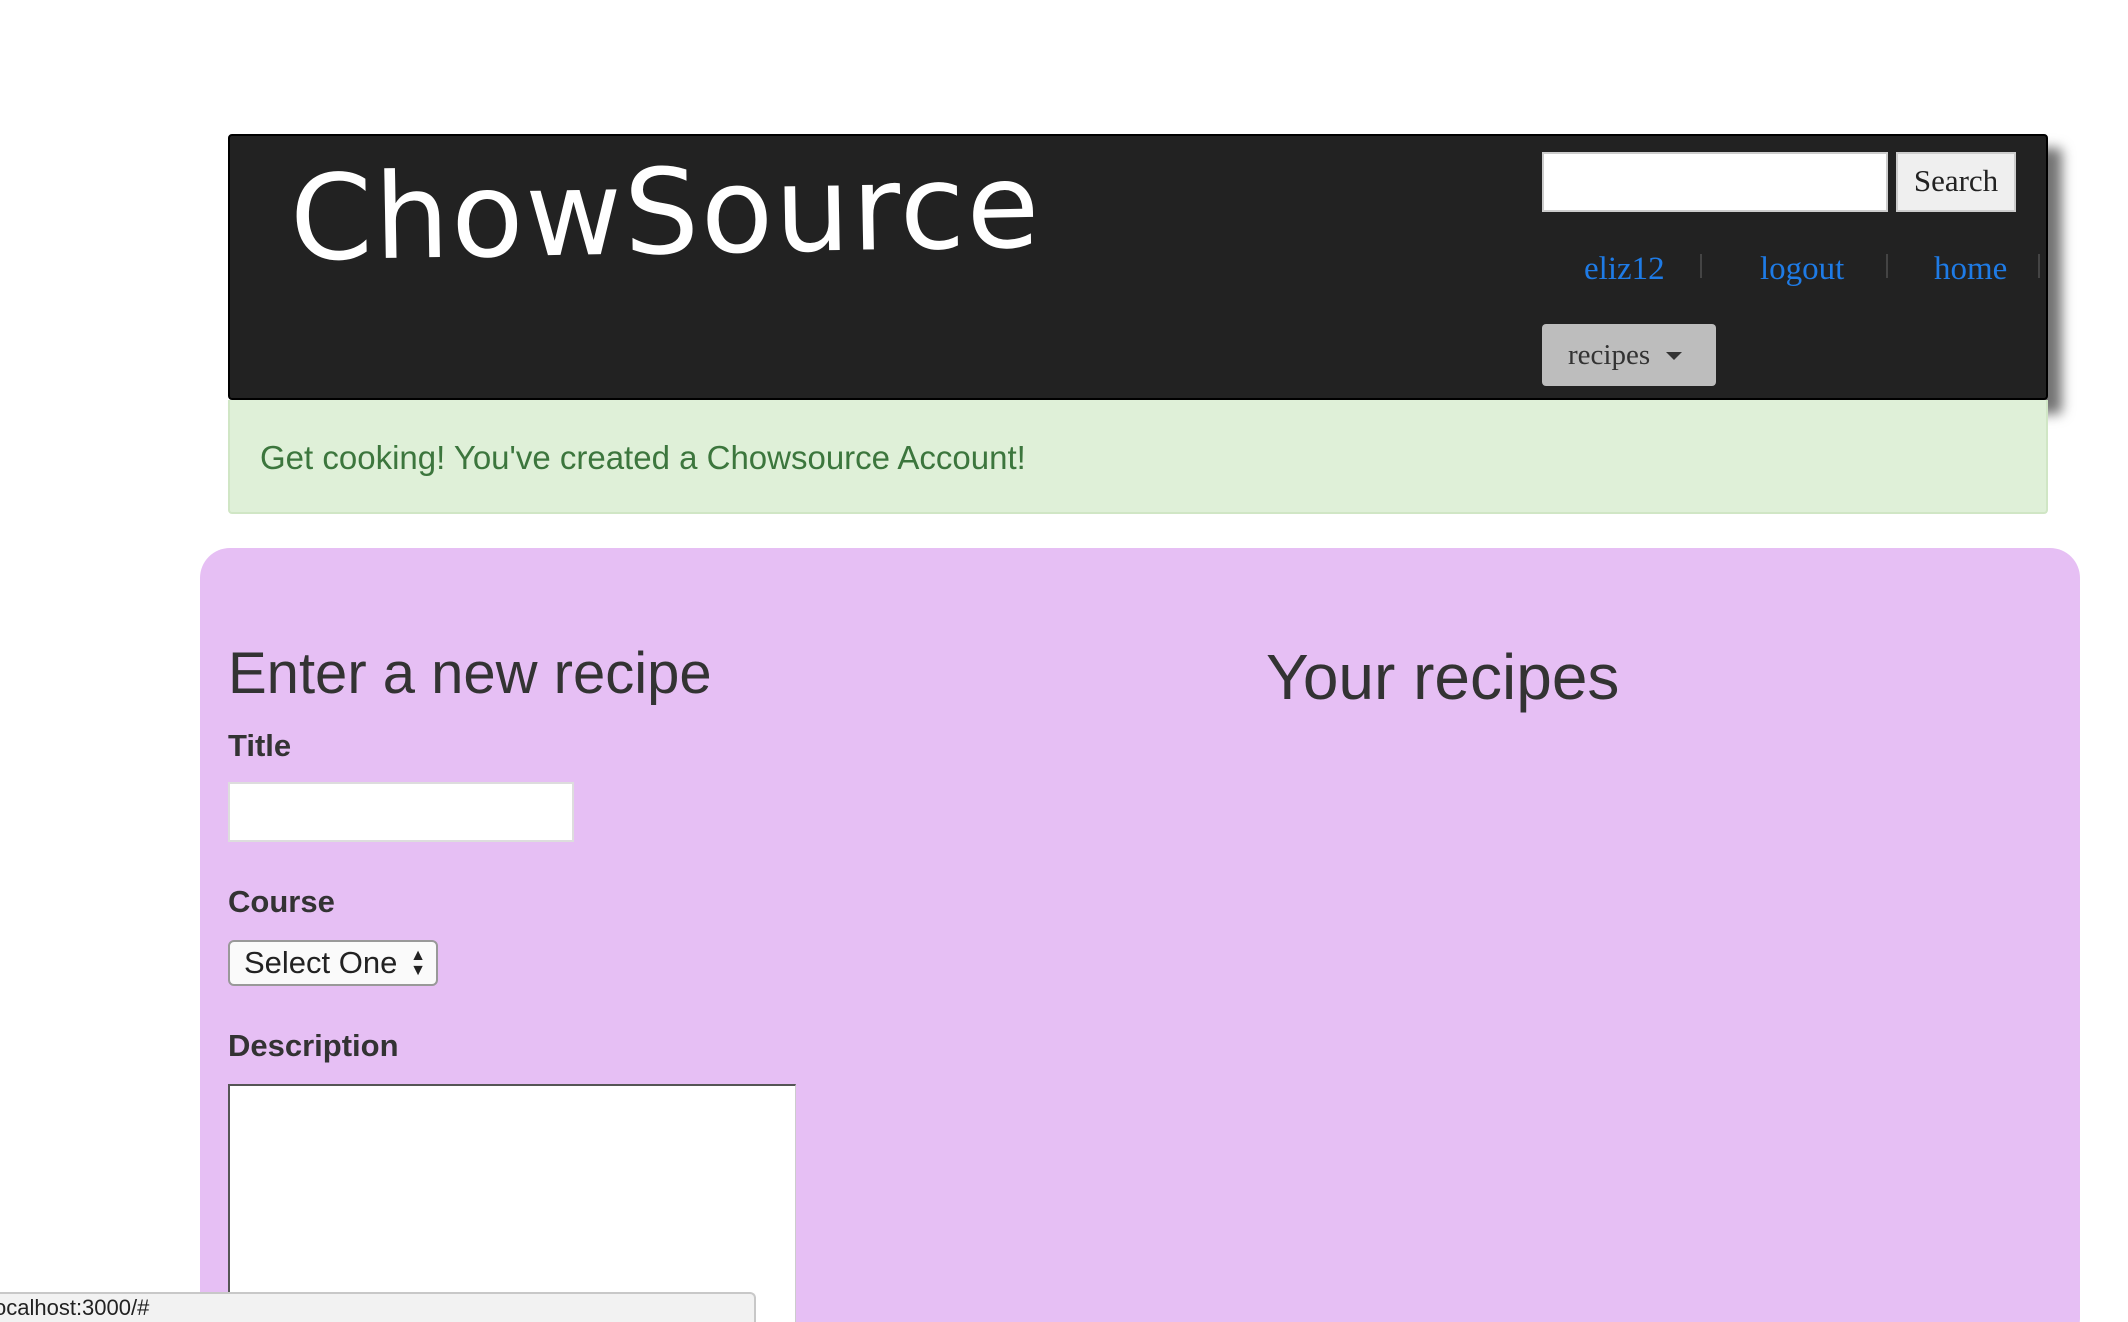 The width and height of the screenshot is (2128, 1322). What do you see at coordinates (665, 211) in the screenshot?
I see `site-logo: ChowSource` at bounding box center [665, 211].